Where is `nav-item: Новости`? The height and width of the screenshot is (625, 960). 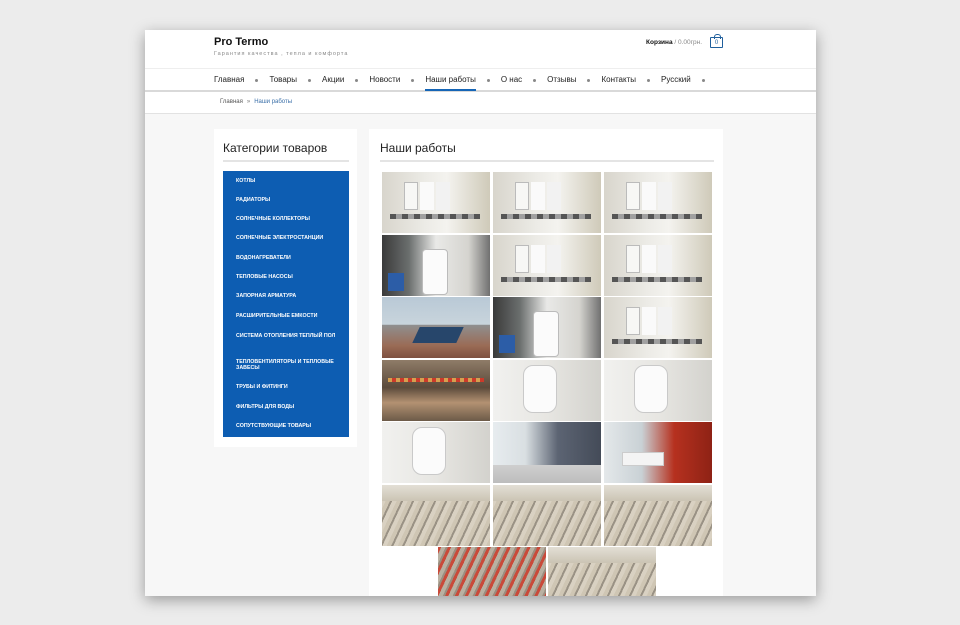
nav-item: Новости is located at coordinates (384, 80).